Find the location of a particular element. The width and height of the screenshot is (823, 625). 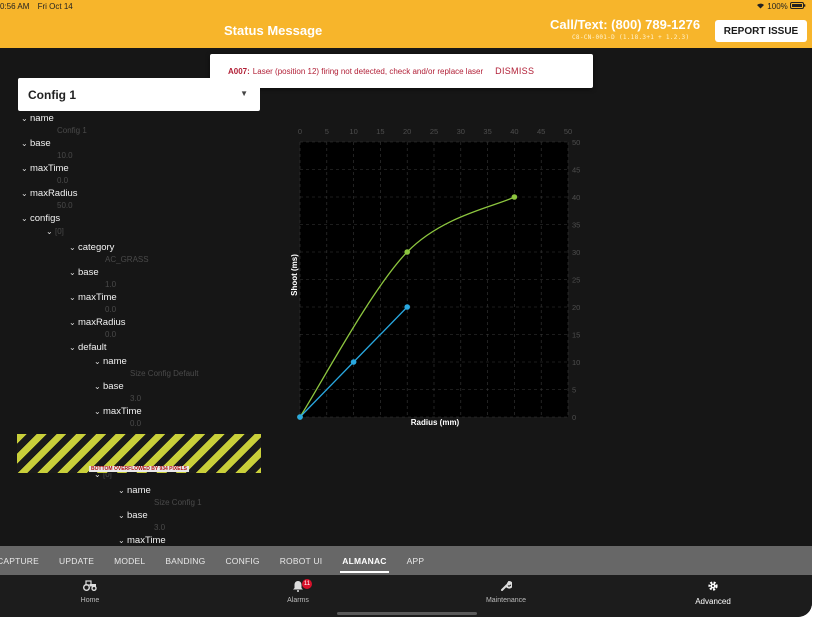

x-tick-label: 45 is located at coordinates (541, 131).